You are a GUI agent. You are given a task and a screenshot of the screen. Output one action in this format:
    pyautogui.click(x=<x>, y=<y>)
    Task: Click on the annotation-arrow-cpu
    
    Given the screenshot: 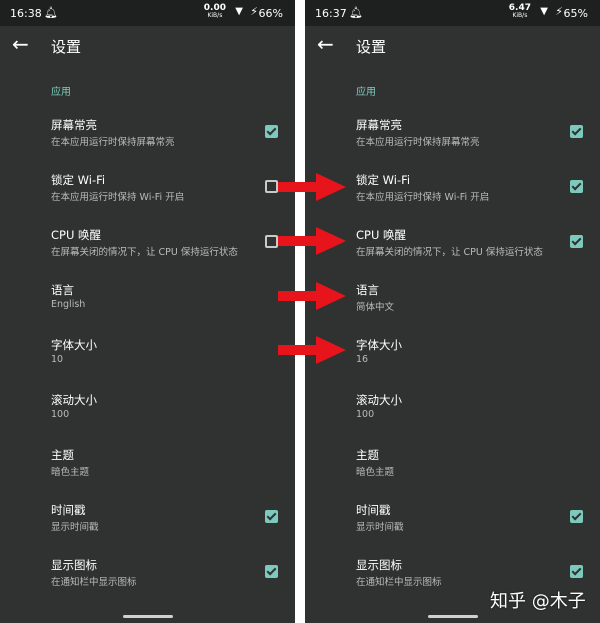 What is the action you would take?
    pyautogui.click(x=312, y=241)
    